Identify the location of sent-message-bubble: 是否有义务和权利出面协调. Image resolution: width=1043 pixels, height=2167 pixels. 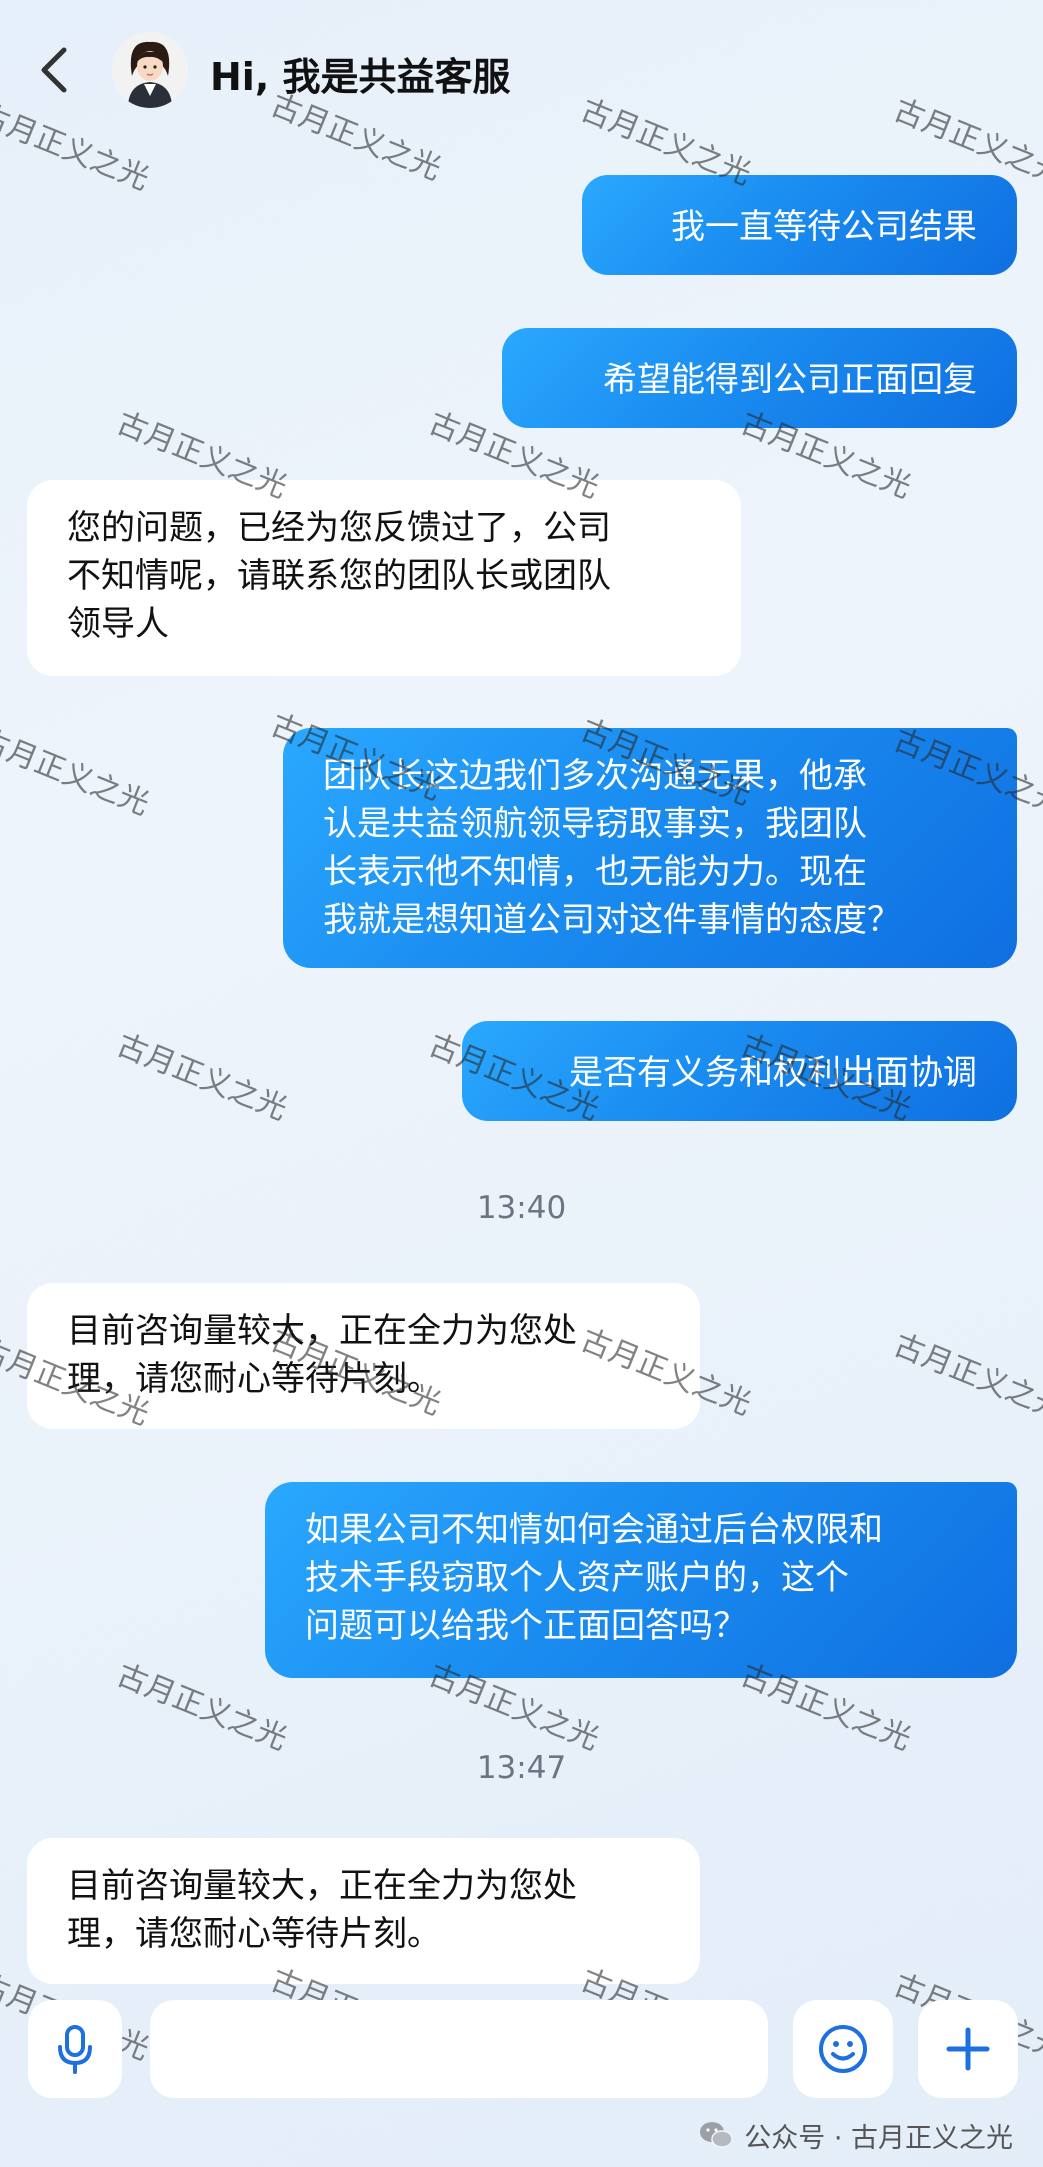
(739, 1071).